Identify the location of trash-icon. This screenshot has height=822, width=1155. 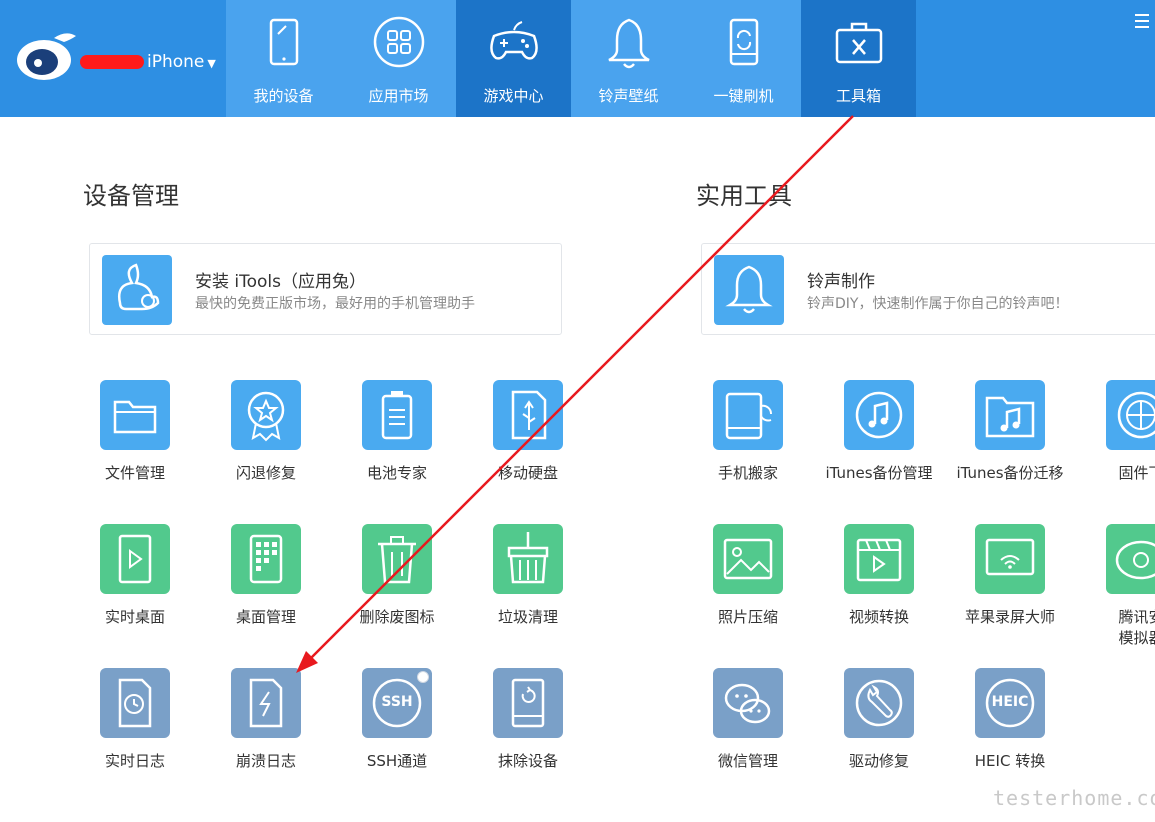
(397, 559).